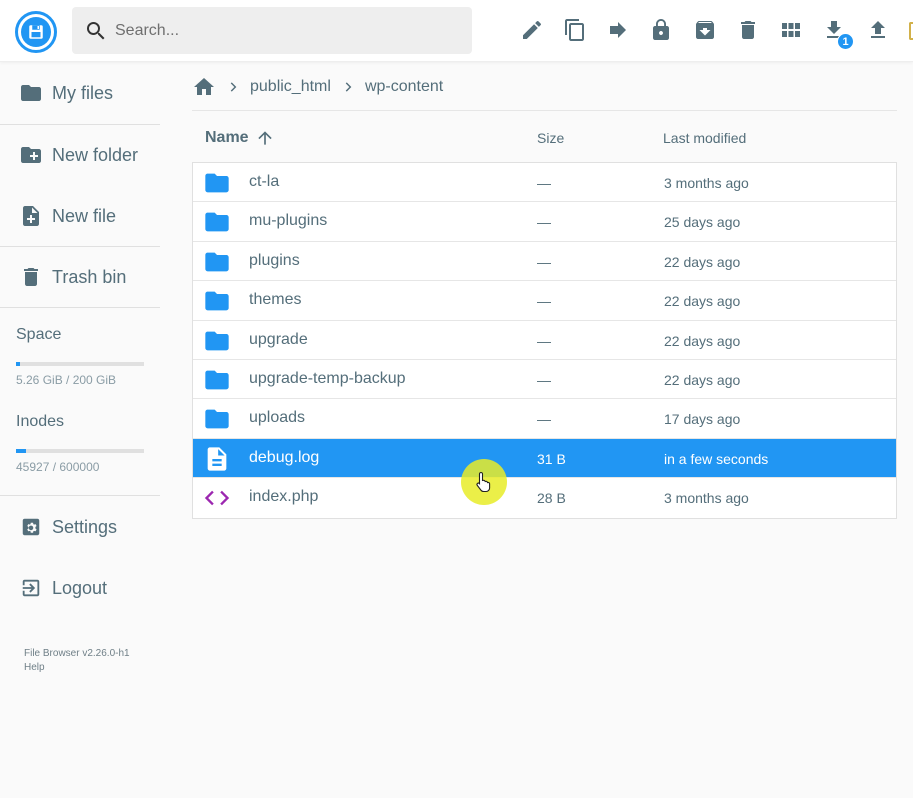 The height and width of the screenshot is (798, 913). Describe the element at coordinates (551, 458) in the screenshot. I see `file-size: 31 B` at that location.